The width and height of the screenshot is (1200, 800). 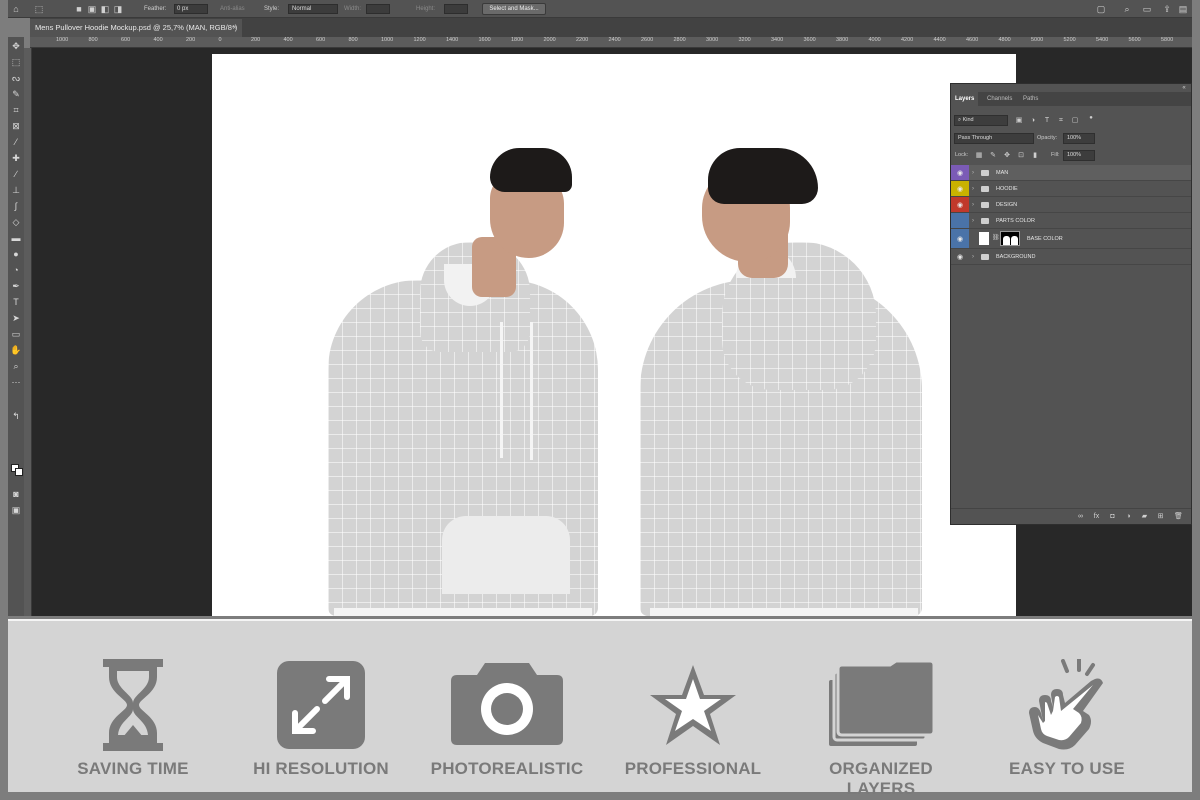 What do you see at coordinates (16, 366) in the screenshot?
I see `zoom-tool-icon: ⌕` at bounding box center [16, 366].